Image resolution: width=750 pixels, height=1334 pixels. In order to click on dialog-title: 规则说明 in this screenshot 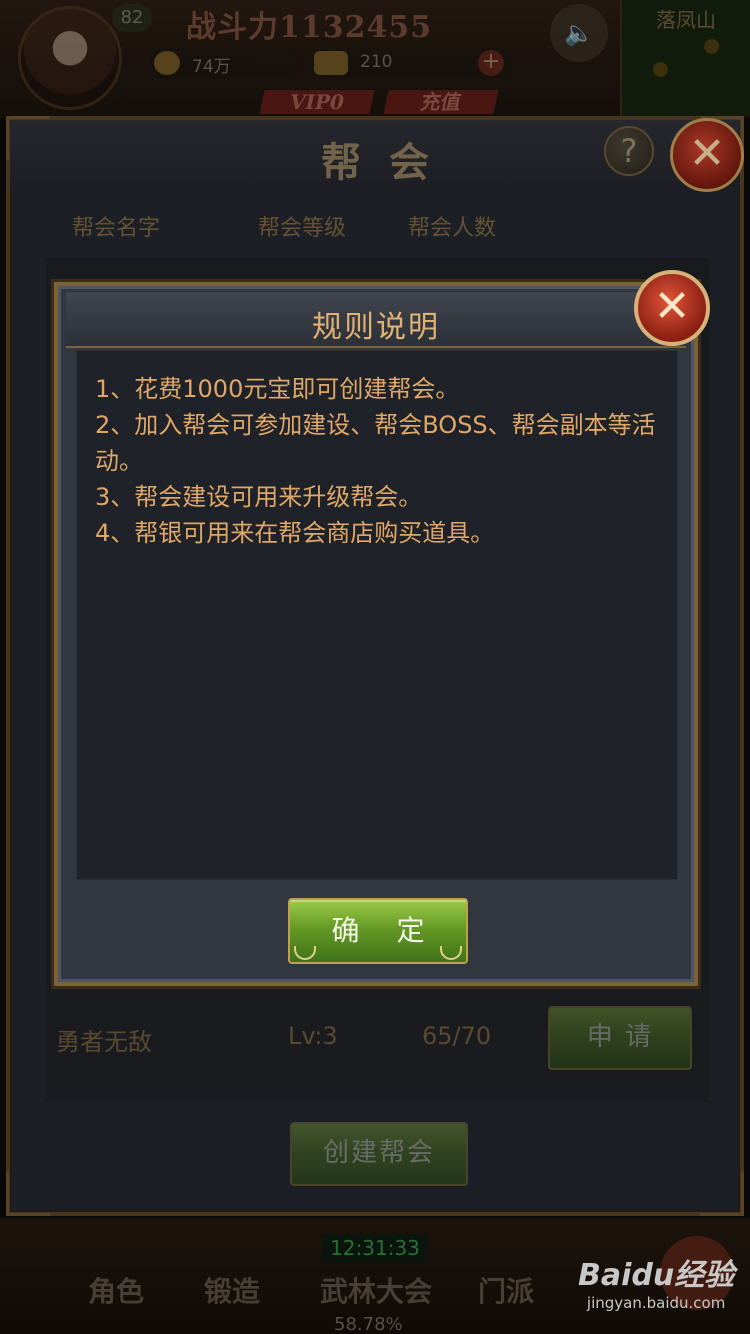, I will do `click(376, 327)`.